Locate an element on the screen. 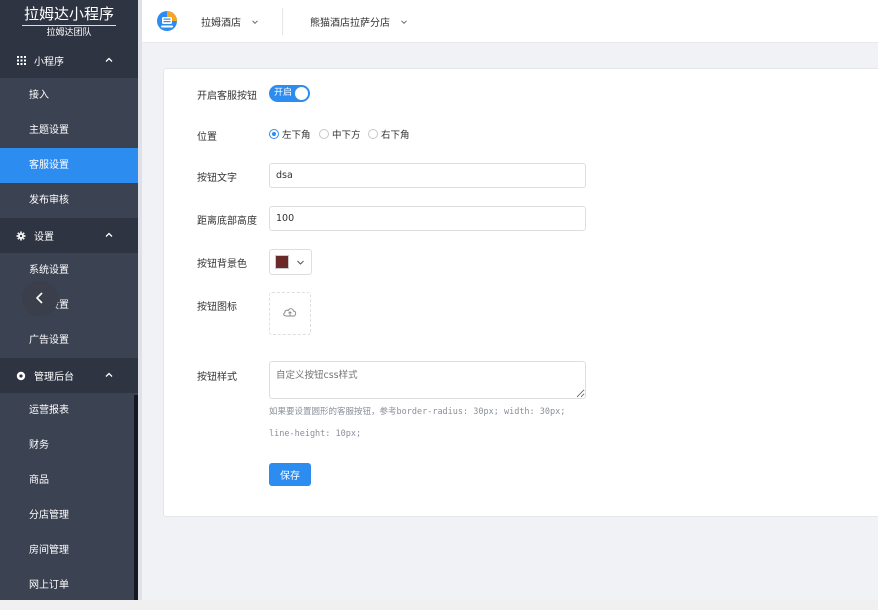  sidebar-group-admin: 管理后台 is located at coordinates (69, 375).